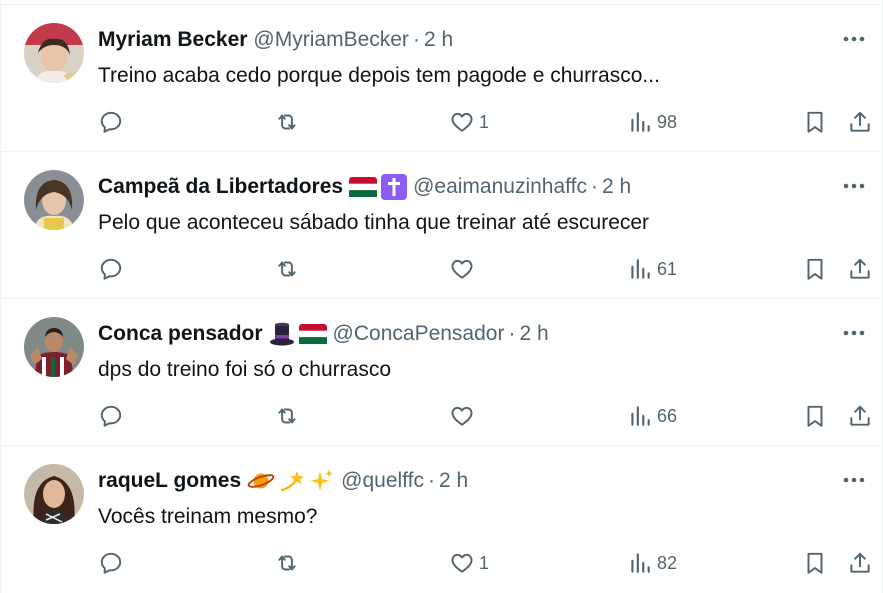 This screenshot has width=883, height=593. I want to click on dizzy-icon, so click(293, 481).